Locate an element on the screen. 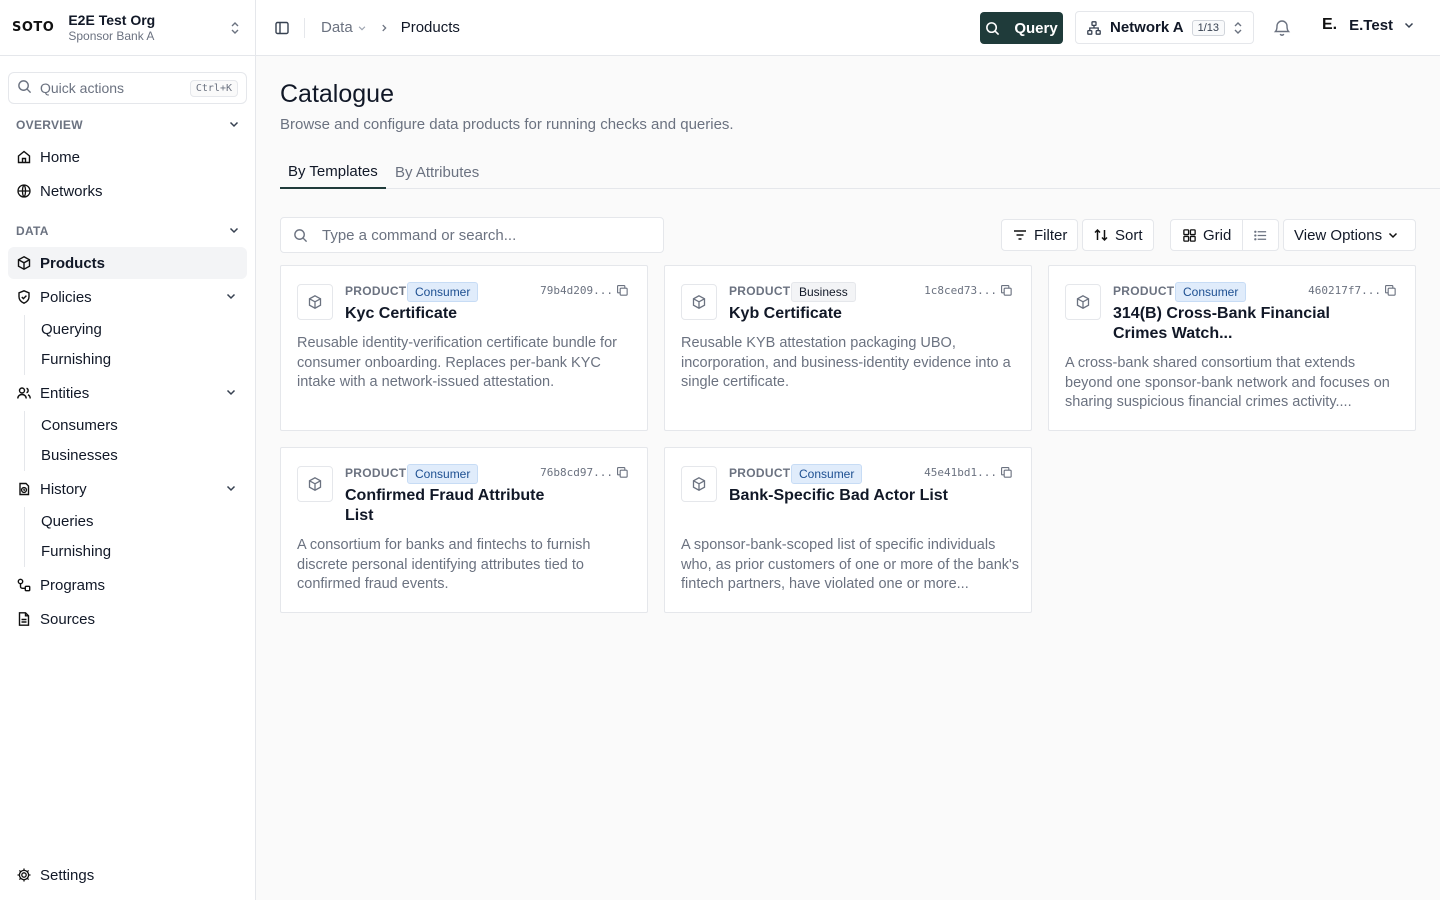 This screenshot has width=1440, height=900. breadcrumb-parent: Data is located at coordinates (344, 27).